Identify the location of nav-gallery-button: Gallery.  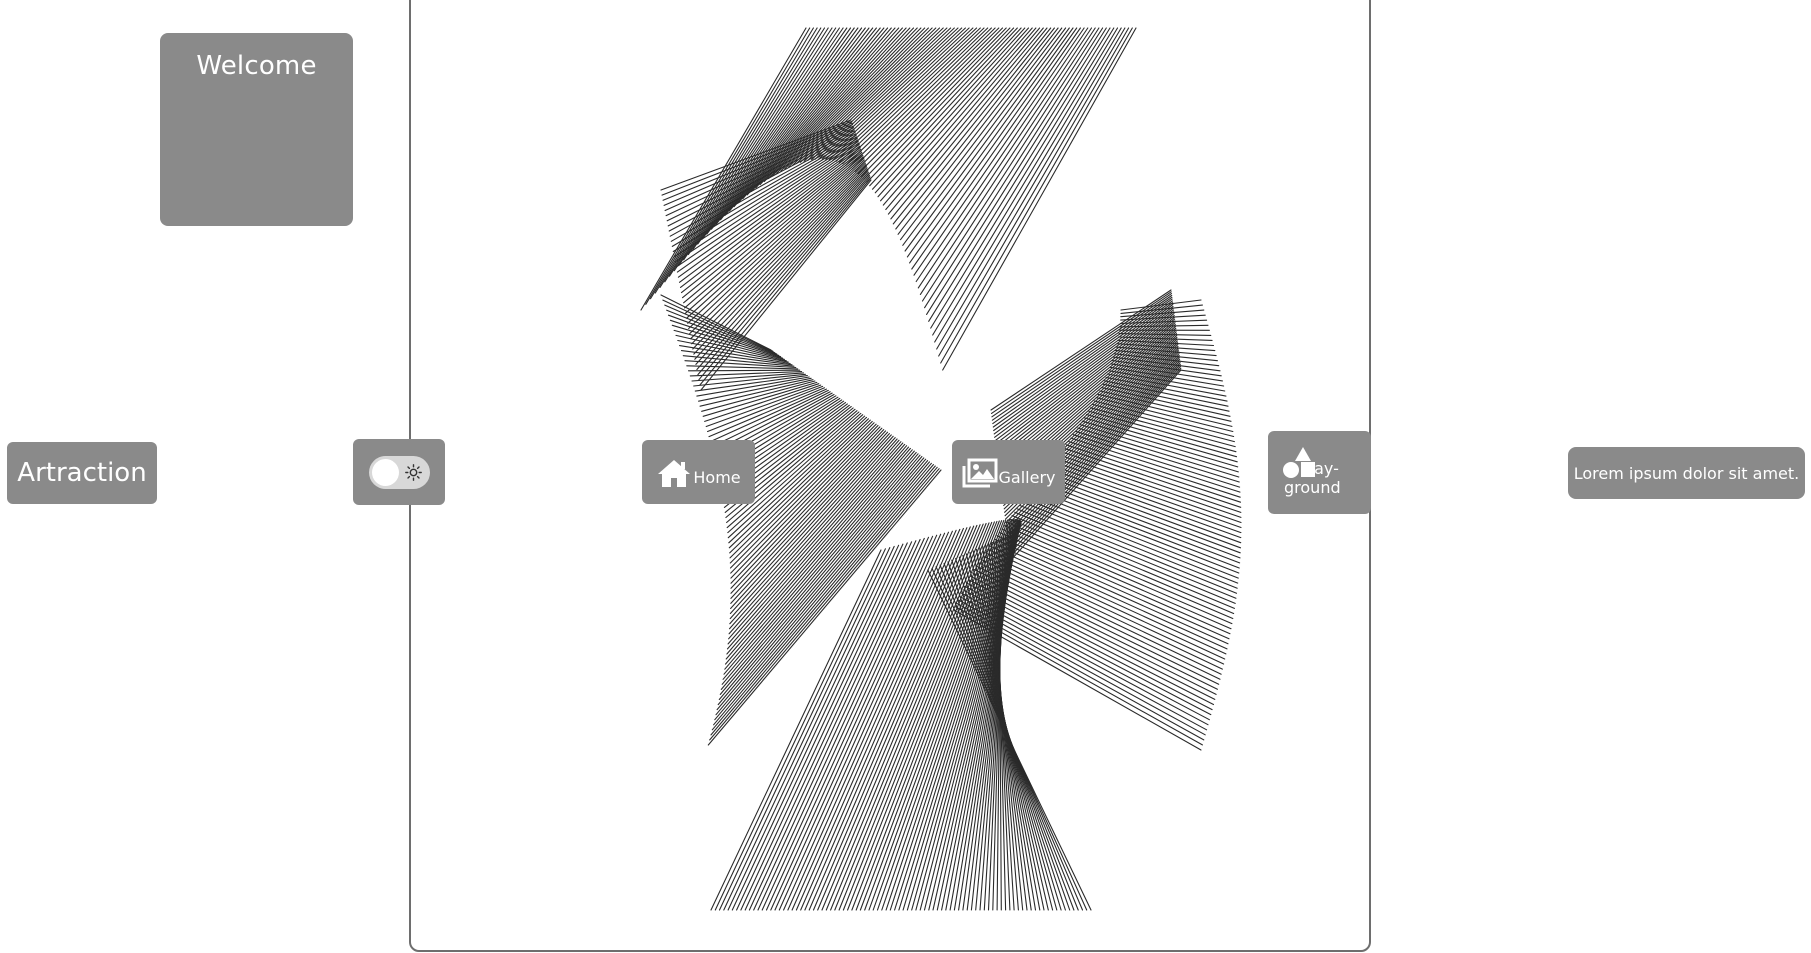
(1008, 472).